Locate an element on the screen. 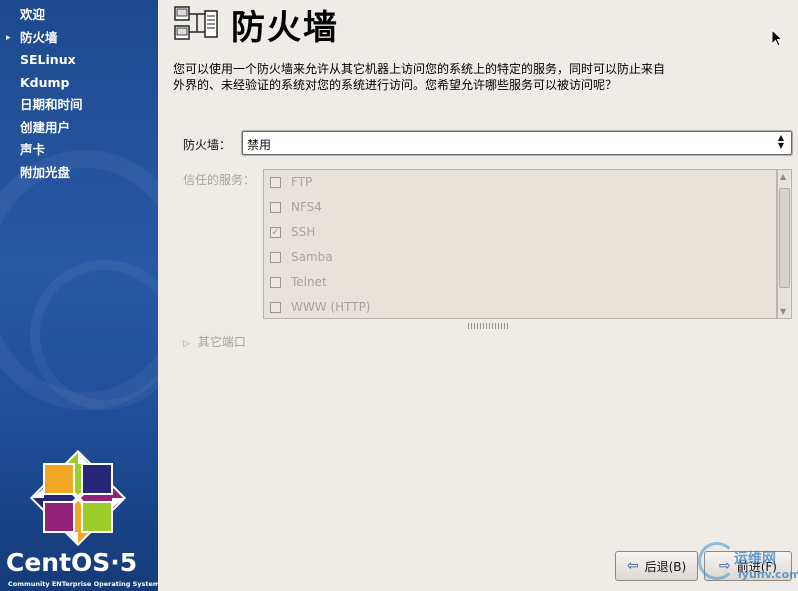 This screenshot has width=798, height=591. service-name: SSH is located at coordinates (303, 232).